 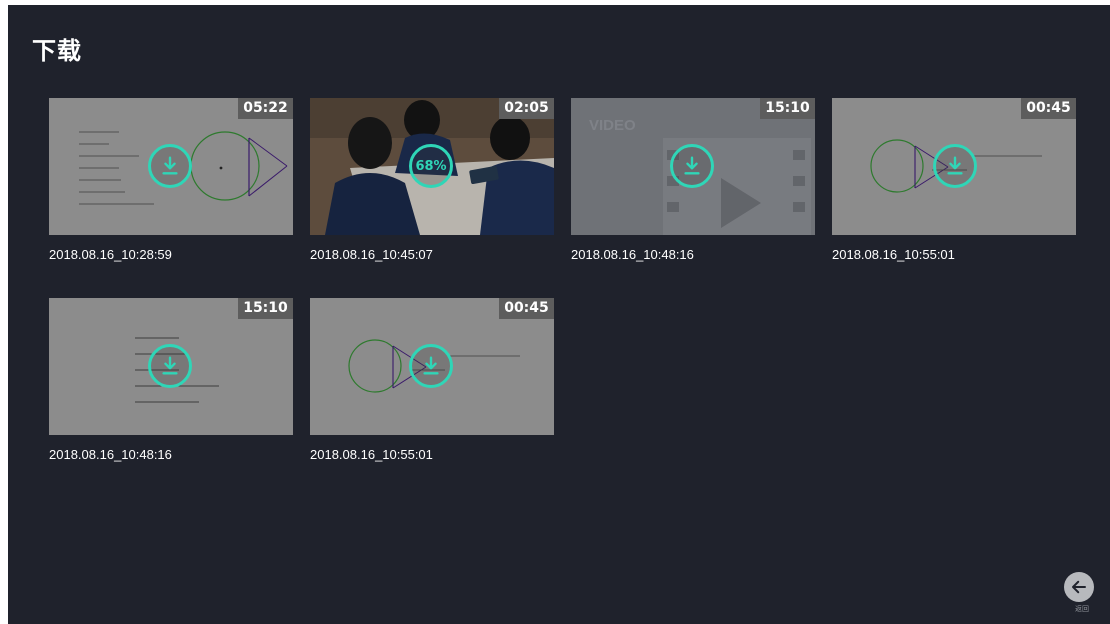 I want to click on arrow-left-icon, so click(x=1079, y=587).